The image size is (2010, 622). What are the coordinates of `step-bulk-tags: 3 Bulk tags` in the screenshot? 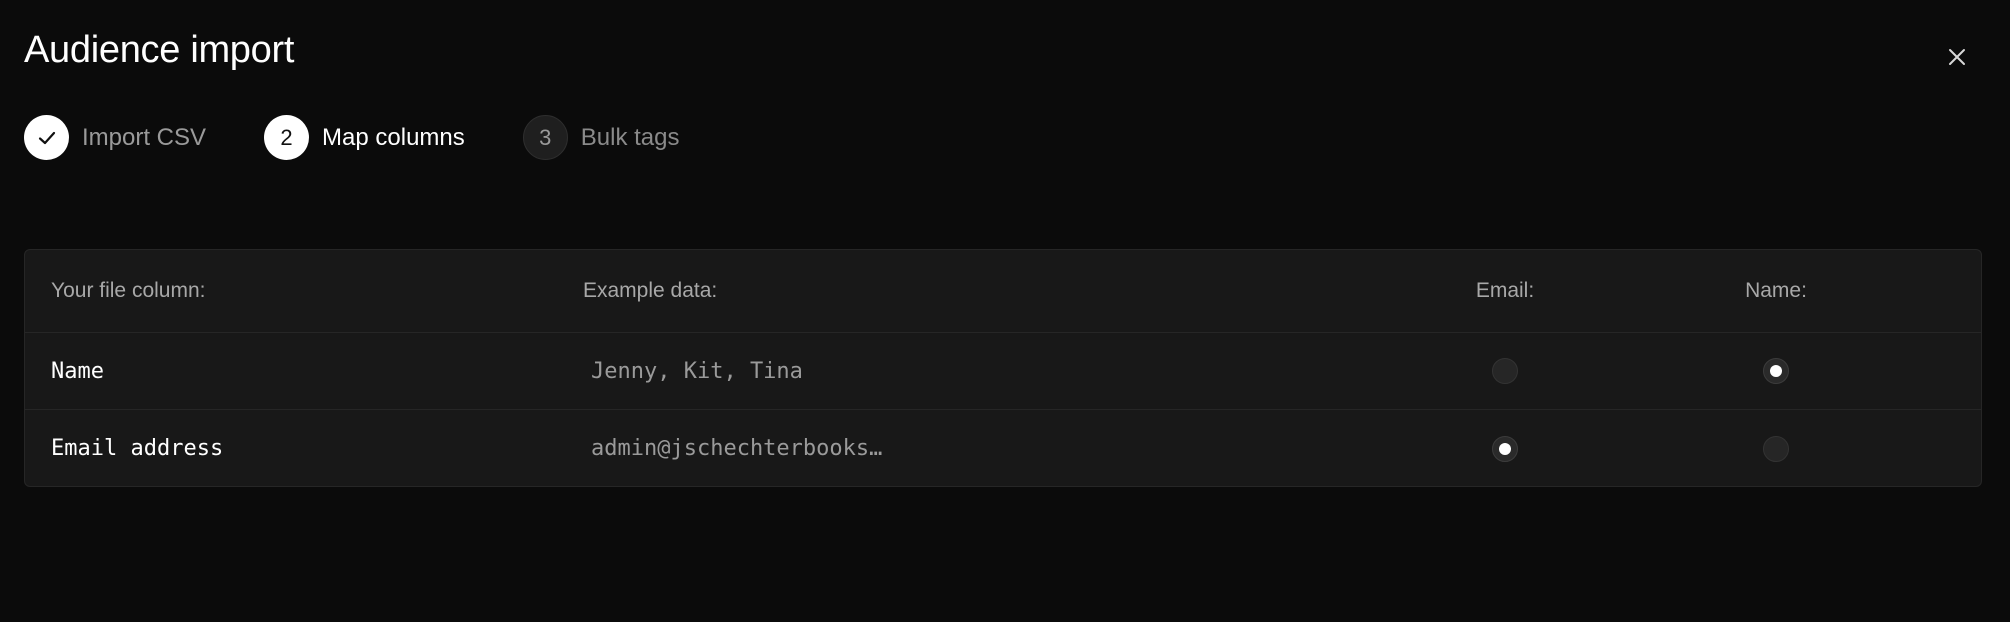 It's located at (601, 137).